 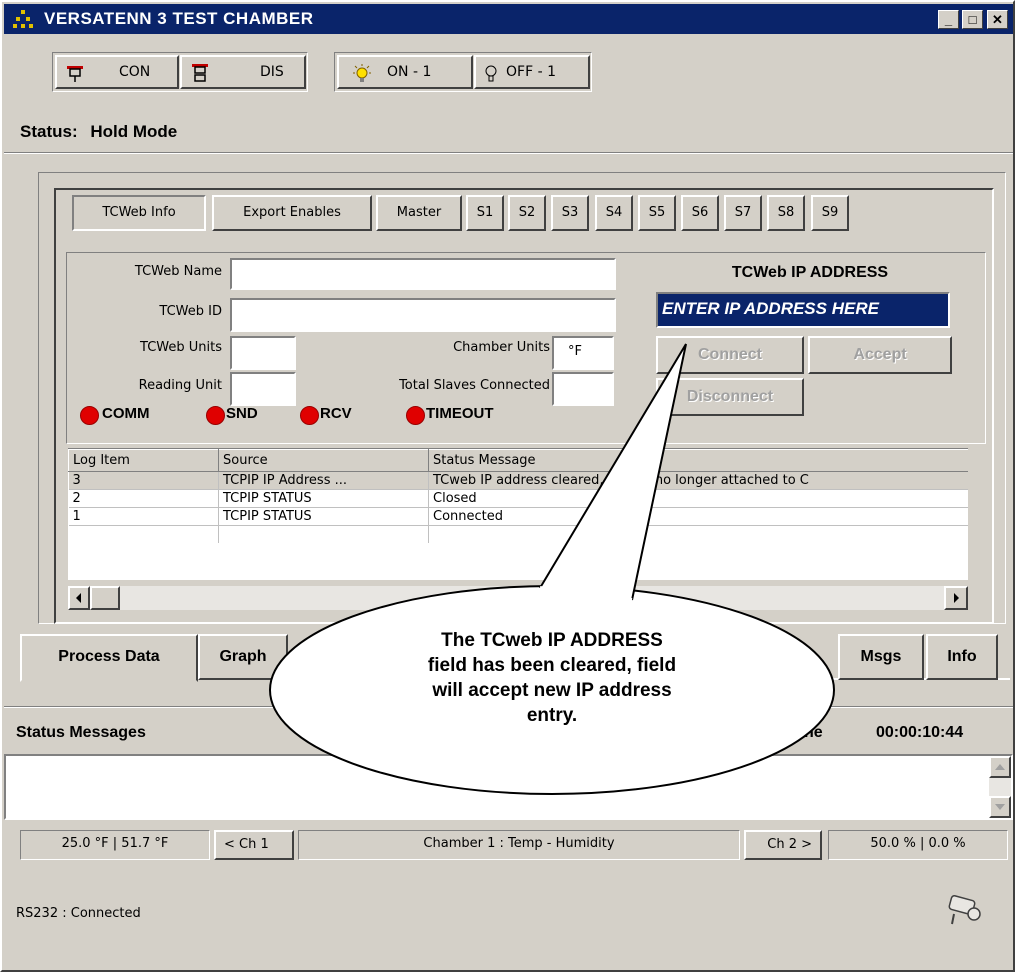 I want to click on callout-line: The TCweb IP ADDRESS, so click(x=552, y=640).